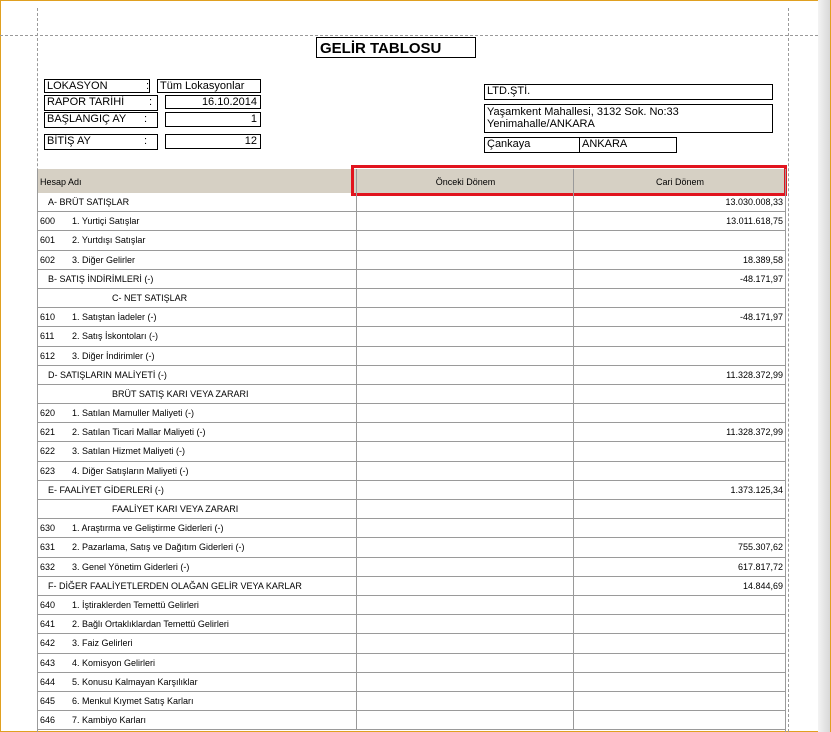  Describe the element at coordinates (213, 102) in the screenshot. I see `rapor-tarihi-value: 16.10.2014` at that location.